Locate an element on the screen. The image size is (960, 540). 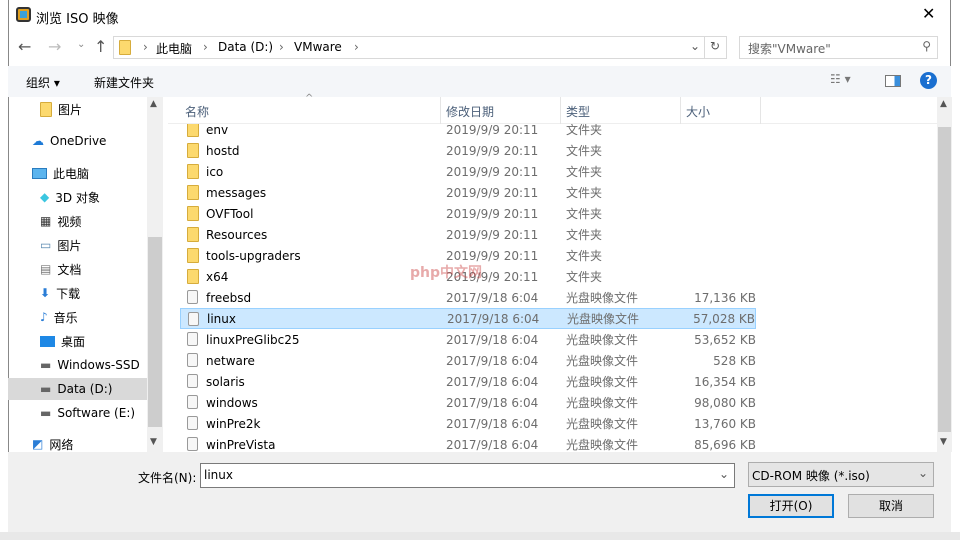
view-options-icon: ☷ ▾ is located at coordinates (840, 79).